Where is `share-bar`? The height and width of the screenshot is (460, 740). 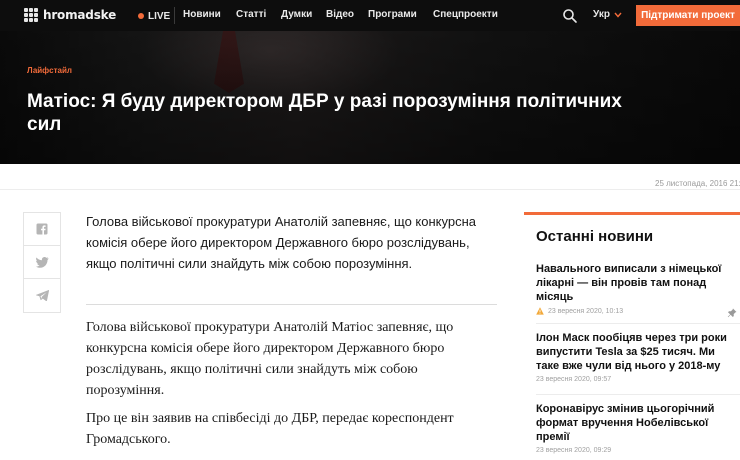
share-bar is located at coordinates (42, 262).